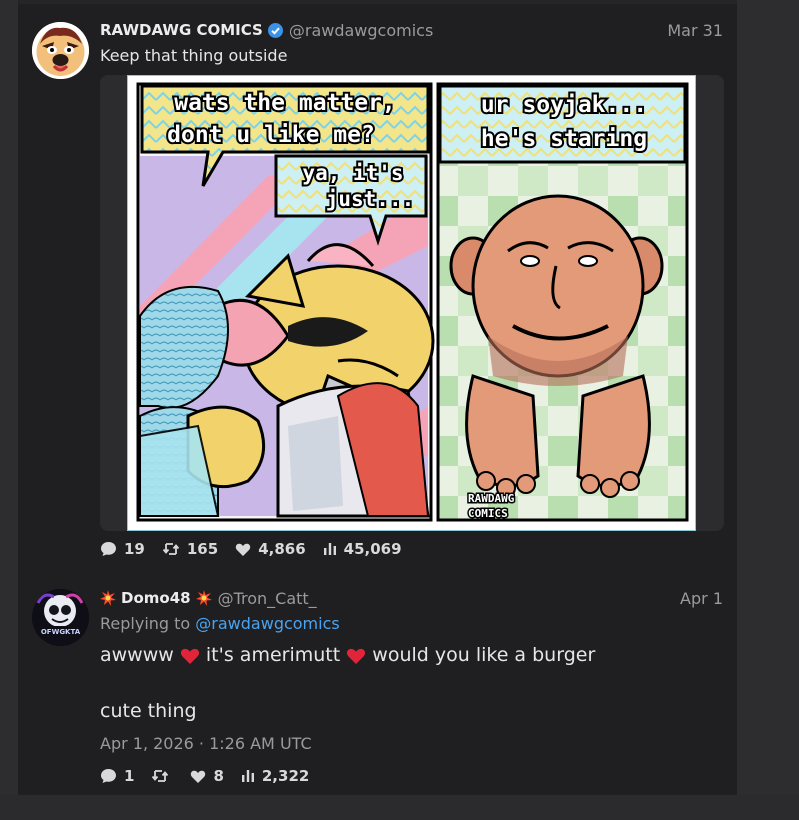 This screenshot has height=820, width=799. What do you see at coordinates (695, 30) in the screenshot?
I see `tweet-date: Mar 31` at bounding box center [695, 30].